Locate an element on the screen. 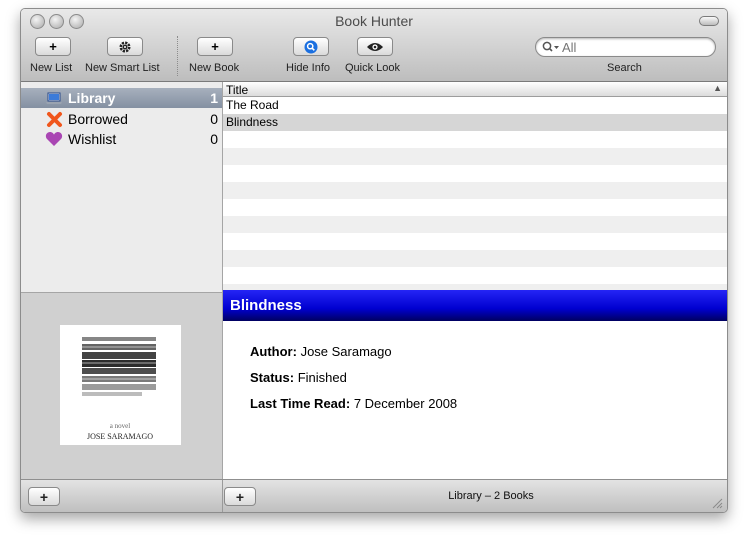 Image resolution: width=745 pixels, height=541 pixels. sidebar: Library 1 Borrowed 0 Wishlist 0 is located at coordinates (122, 187).